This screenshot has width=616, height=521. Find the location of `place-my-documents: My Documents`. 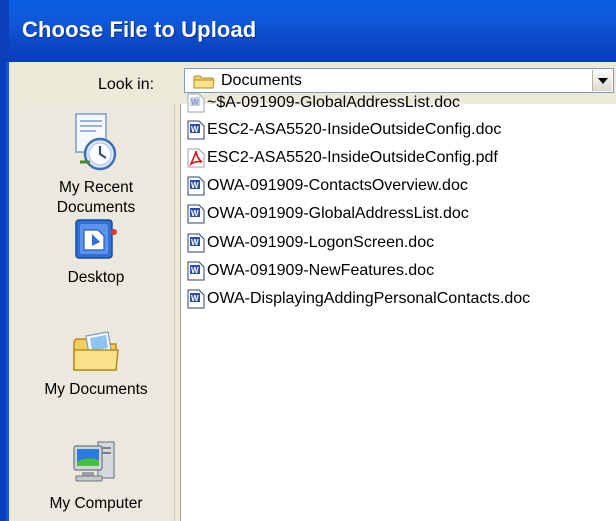

place-my-documents: My Documents is located at coordinates (96, 364).